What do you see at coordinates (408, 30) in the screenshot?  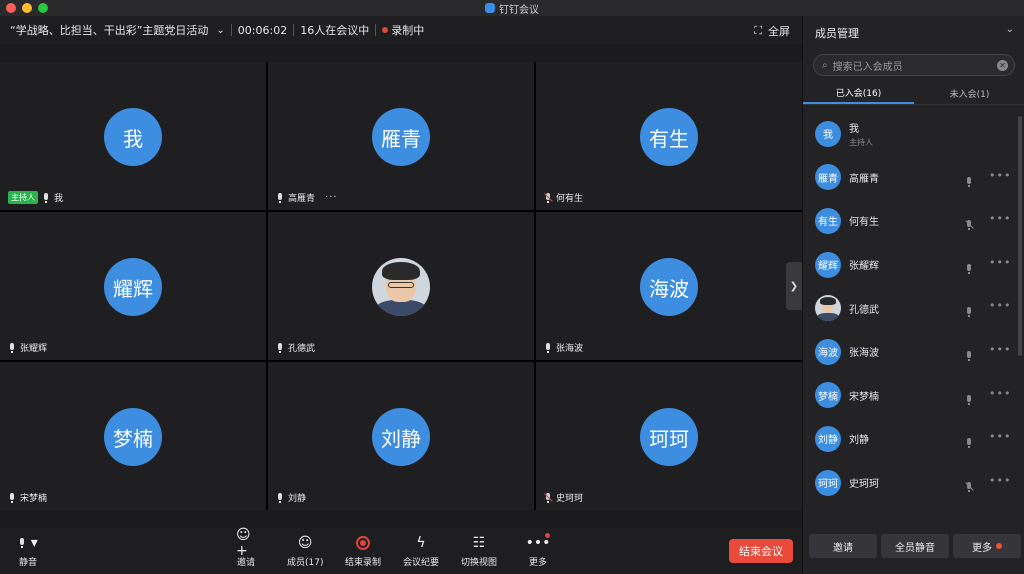 I see `recording-status: 录制中` at bounding box center [408, 30].